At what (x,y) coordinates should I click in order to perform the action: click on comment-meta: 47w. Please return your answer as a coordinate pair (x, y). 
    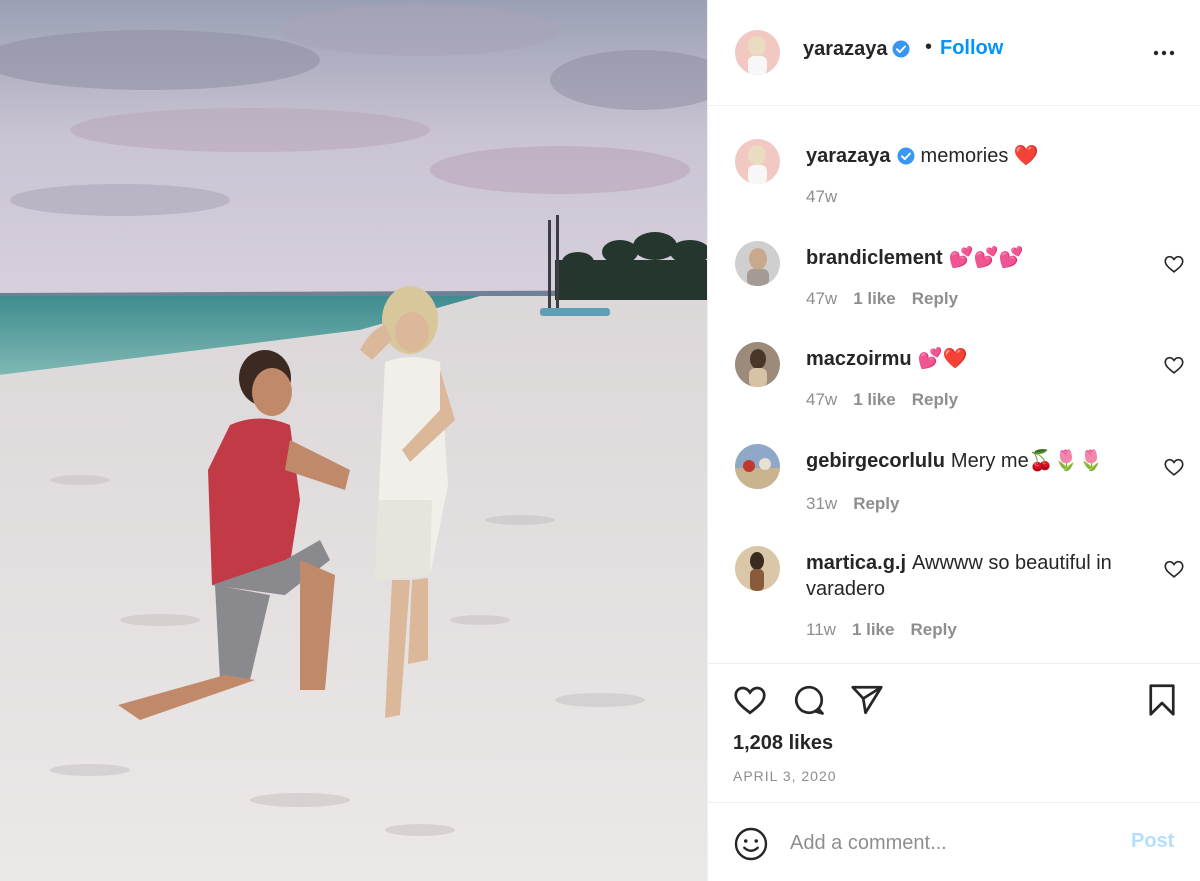
    Looking at the image, I should click on (829, 197).